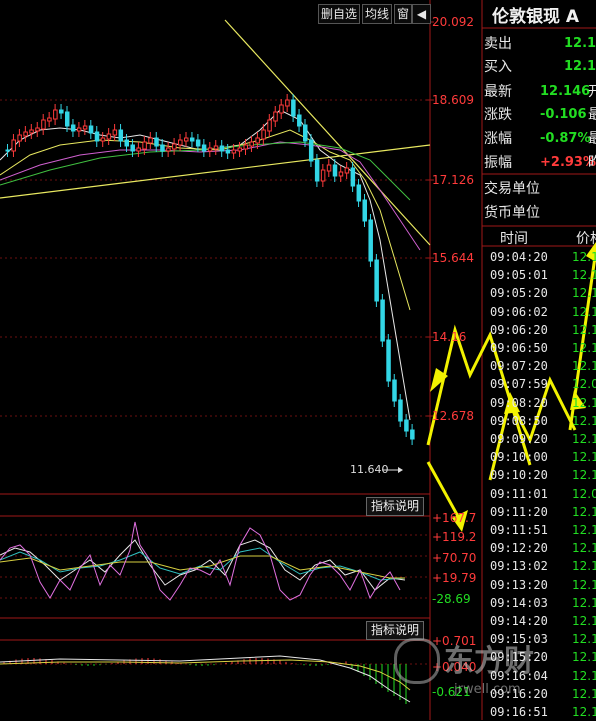  What do you see at coordinates (403, 14) in the screenshot?
I see `window-button: 窗` at bounding box center [403, 14].